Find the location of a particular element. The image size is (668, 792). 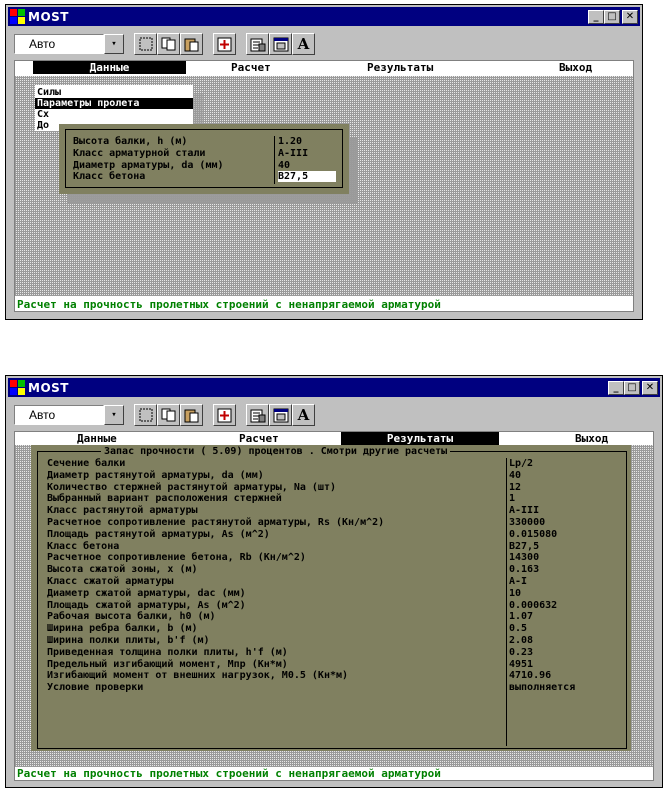

param-value: Lp/2 is located at coordinates (521, 463).